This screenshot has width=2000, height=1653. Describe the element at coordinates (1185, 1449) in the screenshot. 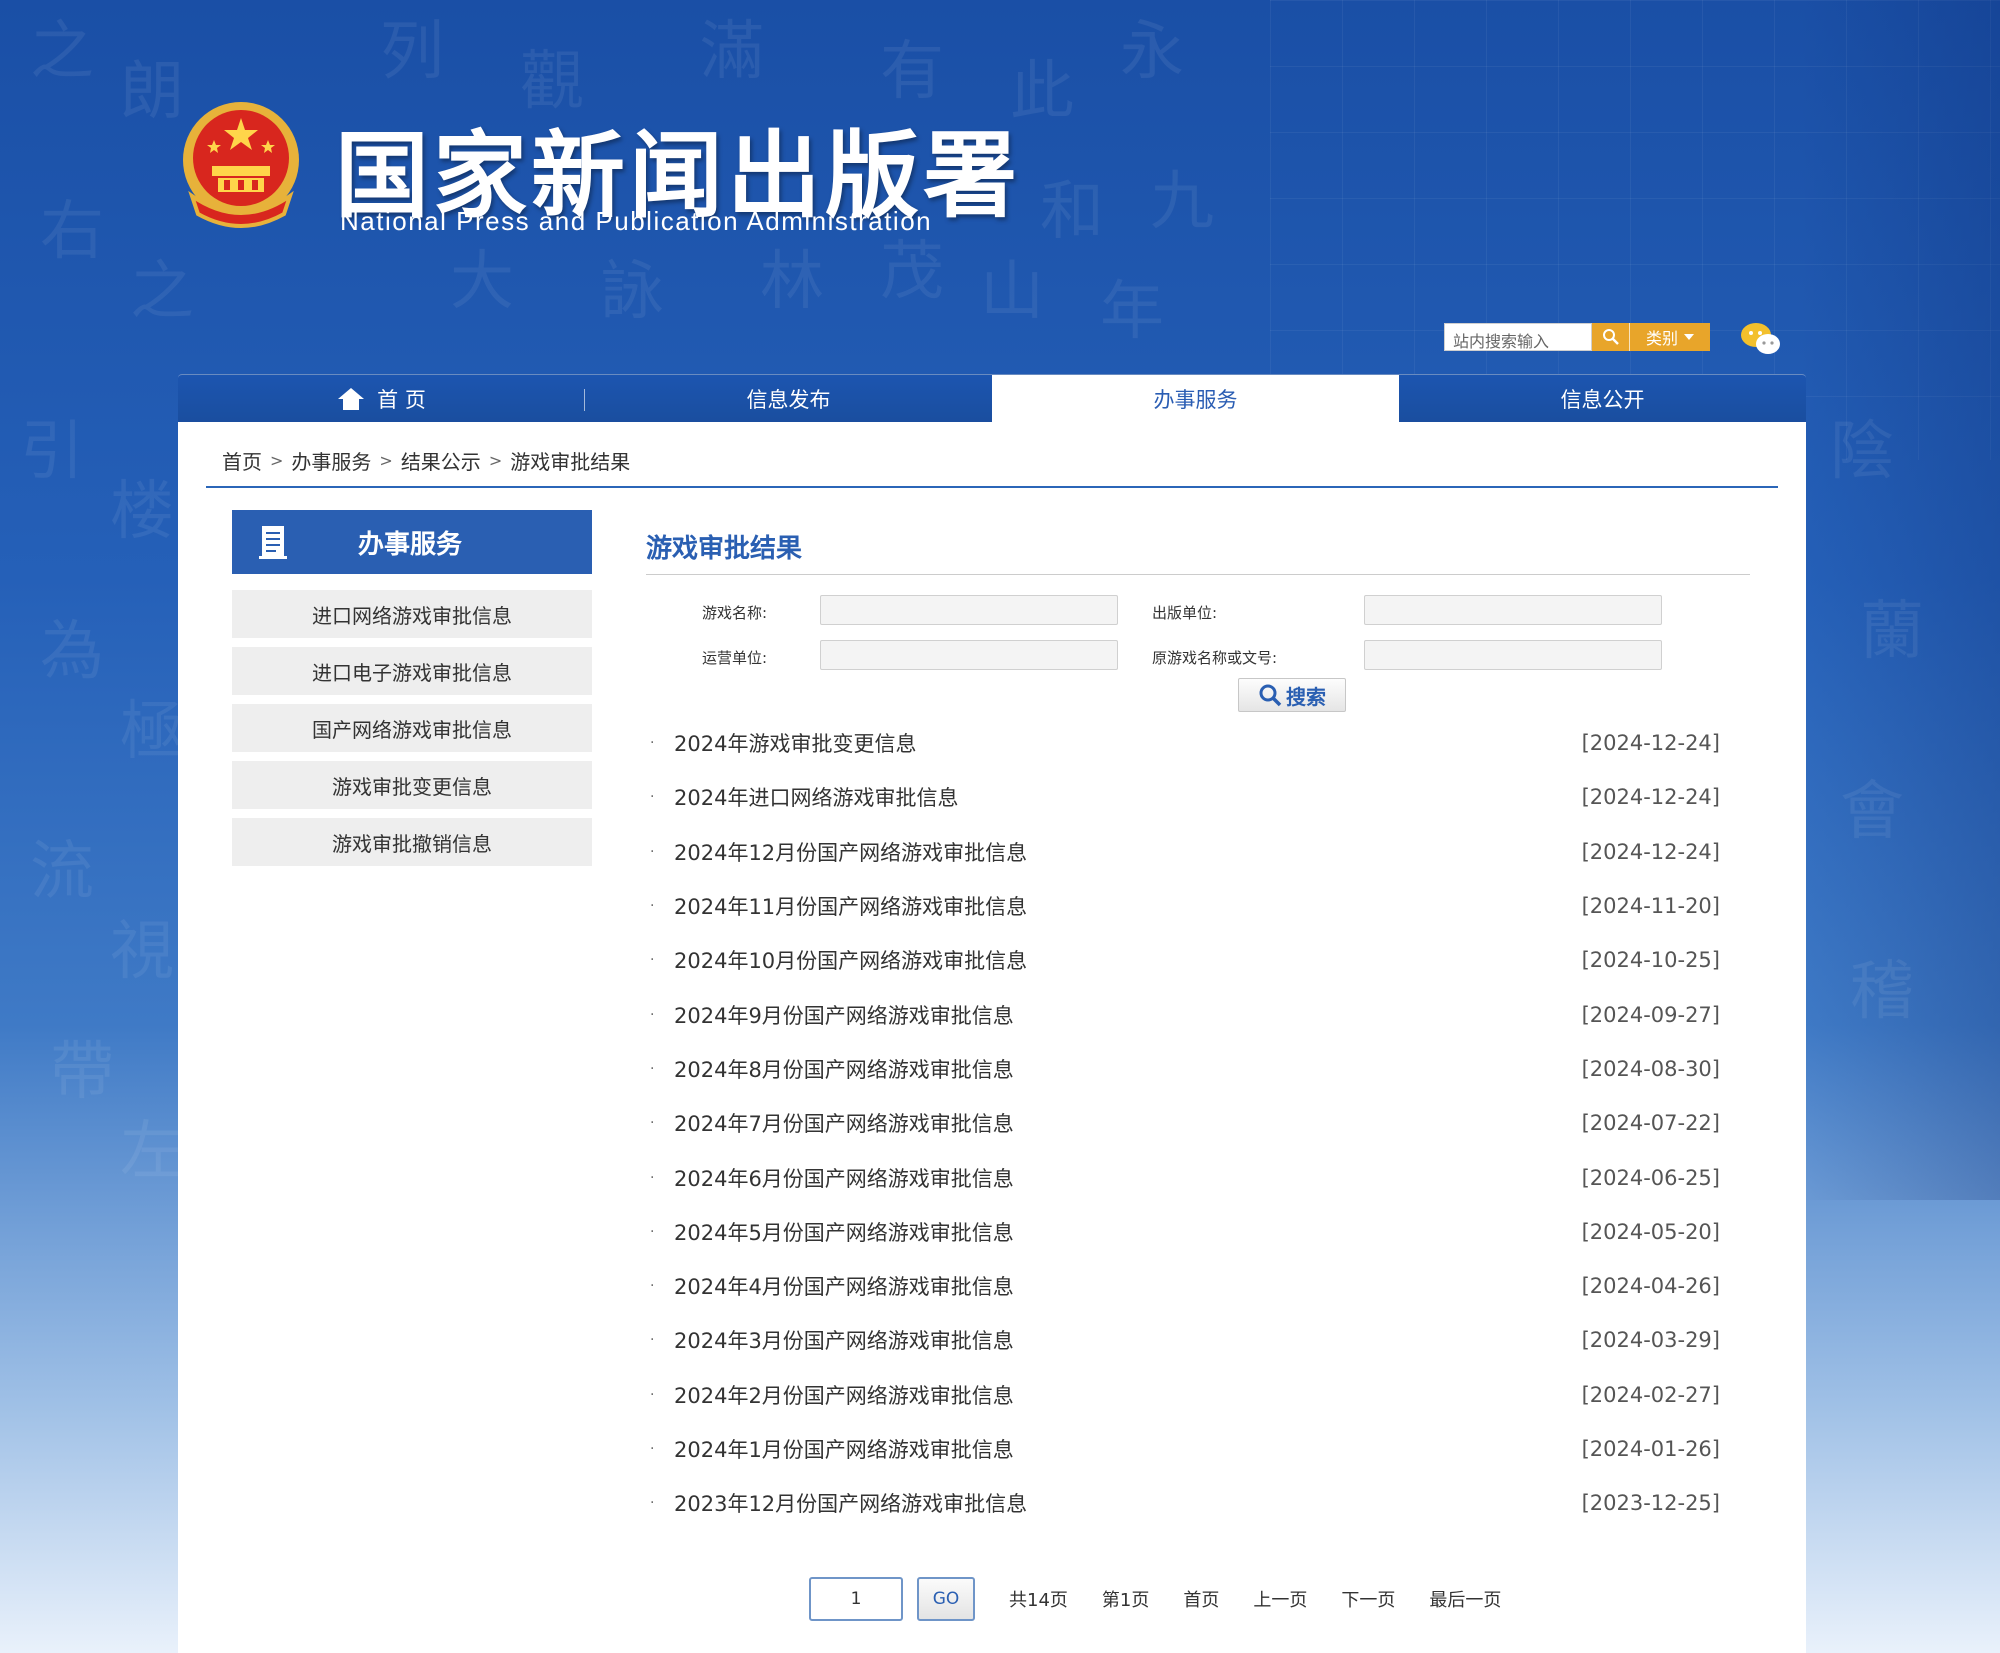

I see `list-item: · 2024年1月份国产网络游戏审批信息 [2024-01-26]` at that location.